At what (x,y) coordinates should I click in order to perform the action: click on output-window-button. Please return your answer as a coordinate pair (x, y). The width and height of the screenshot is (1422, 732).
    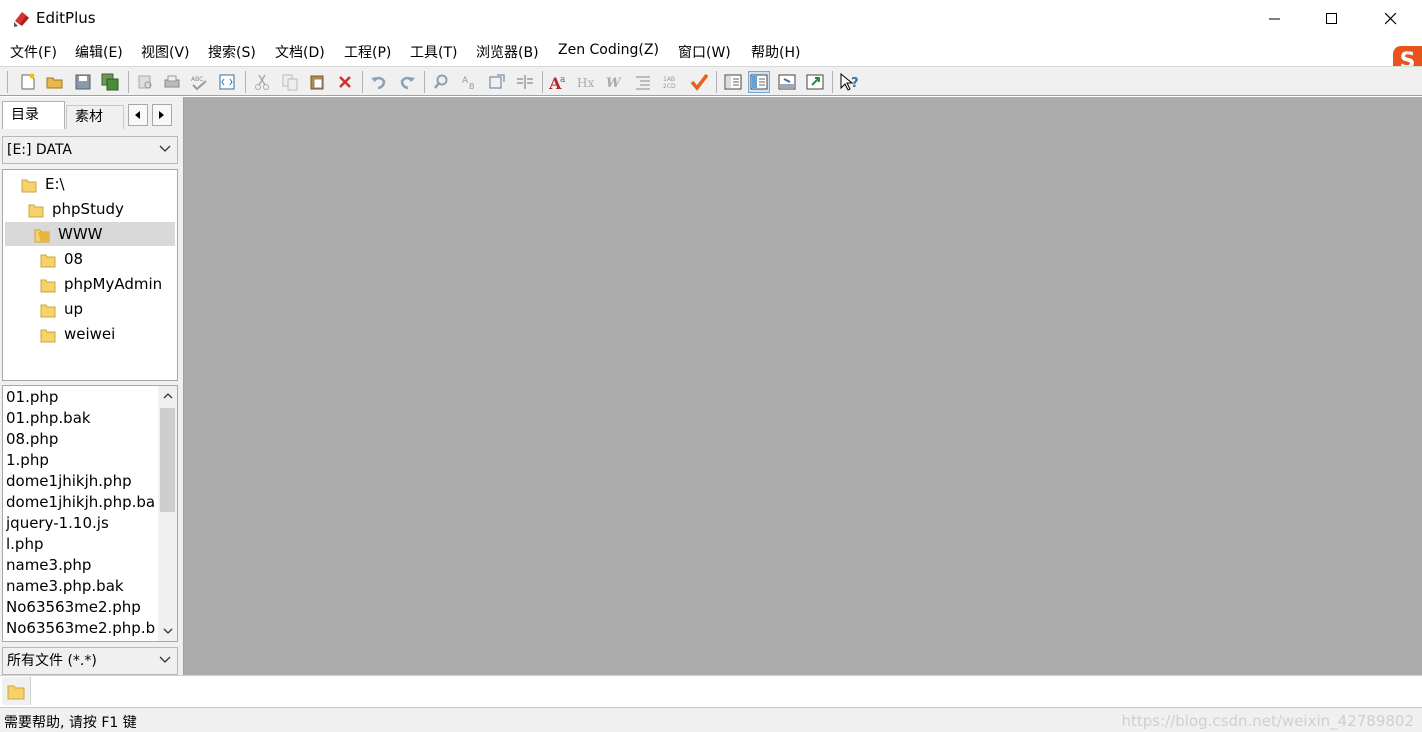
    Looking at the image, I should click on (787, 82).